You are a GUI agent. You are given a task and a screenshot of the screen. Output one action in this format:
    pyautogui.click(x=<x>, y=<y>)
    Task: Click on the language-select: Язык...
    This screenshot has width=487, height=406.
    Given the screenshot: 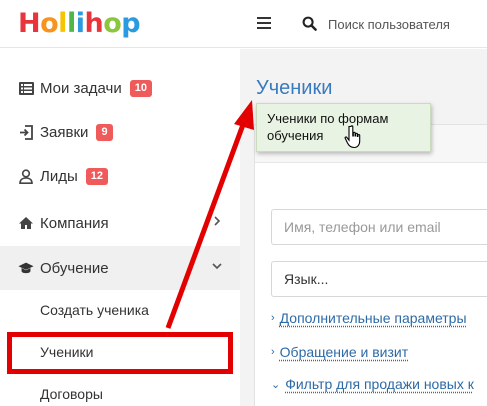 What is the action you would take?
    pyautogui.click(x=379, y=279)
    